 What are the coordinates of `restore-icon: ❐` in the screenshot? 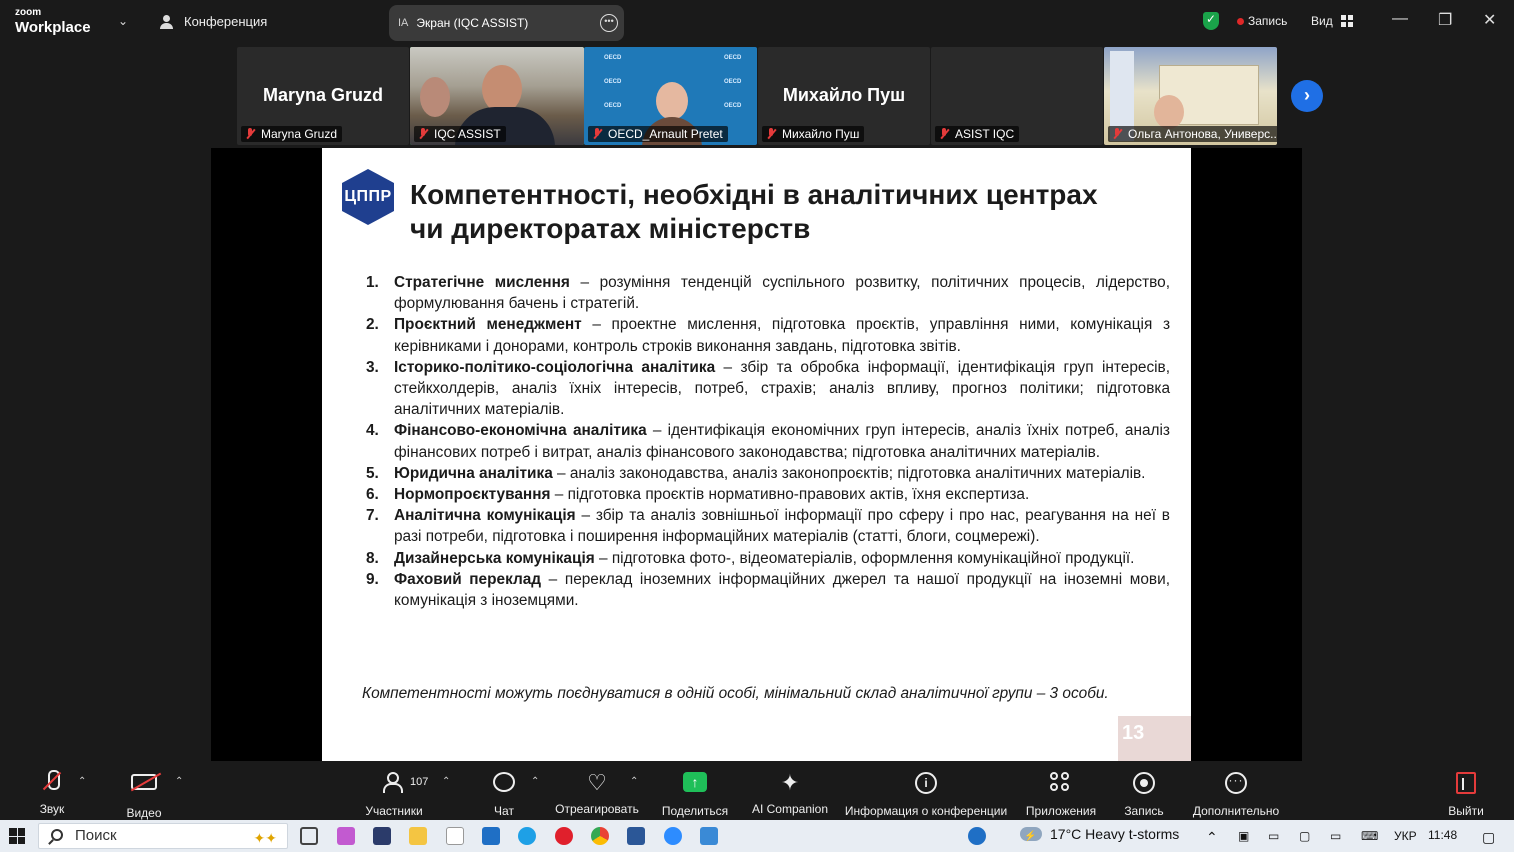 It's located at (1445, 20).